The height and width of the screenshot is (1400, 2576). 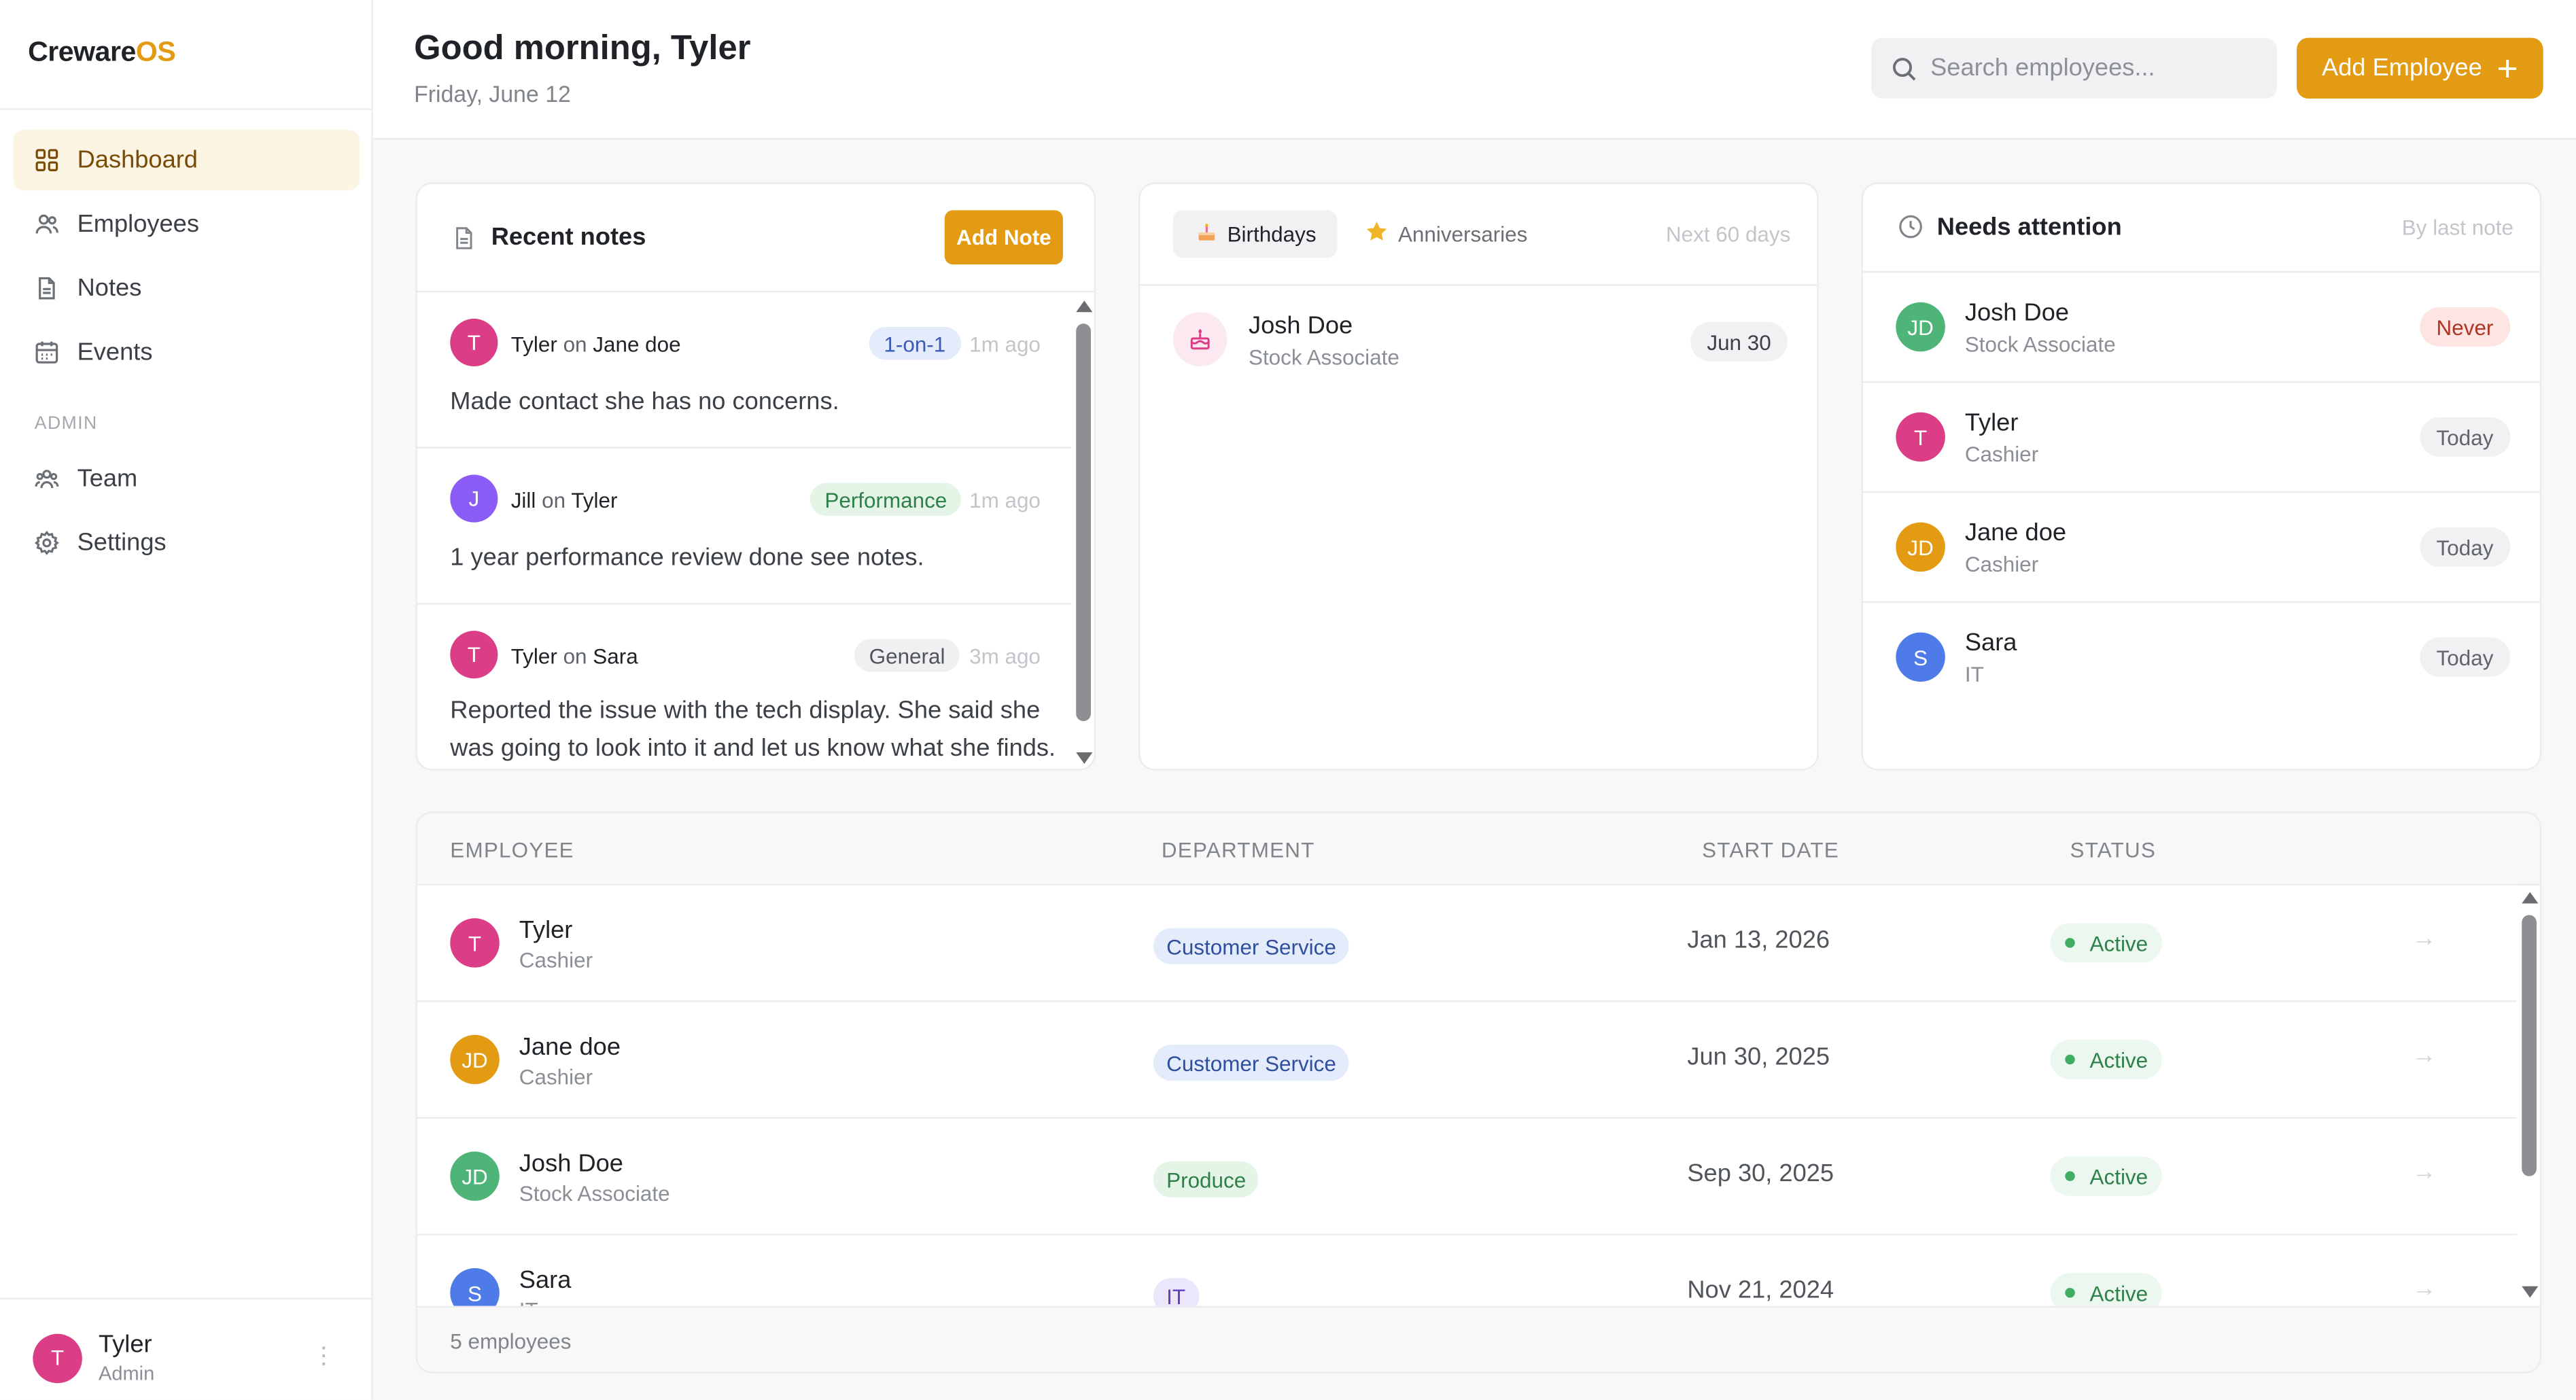 What do you see at coordinates (109, 288) in the screenshot?
I see `sidebar-item-label: Notes` at bounding box center [109, 288].